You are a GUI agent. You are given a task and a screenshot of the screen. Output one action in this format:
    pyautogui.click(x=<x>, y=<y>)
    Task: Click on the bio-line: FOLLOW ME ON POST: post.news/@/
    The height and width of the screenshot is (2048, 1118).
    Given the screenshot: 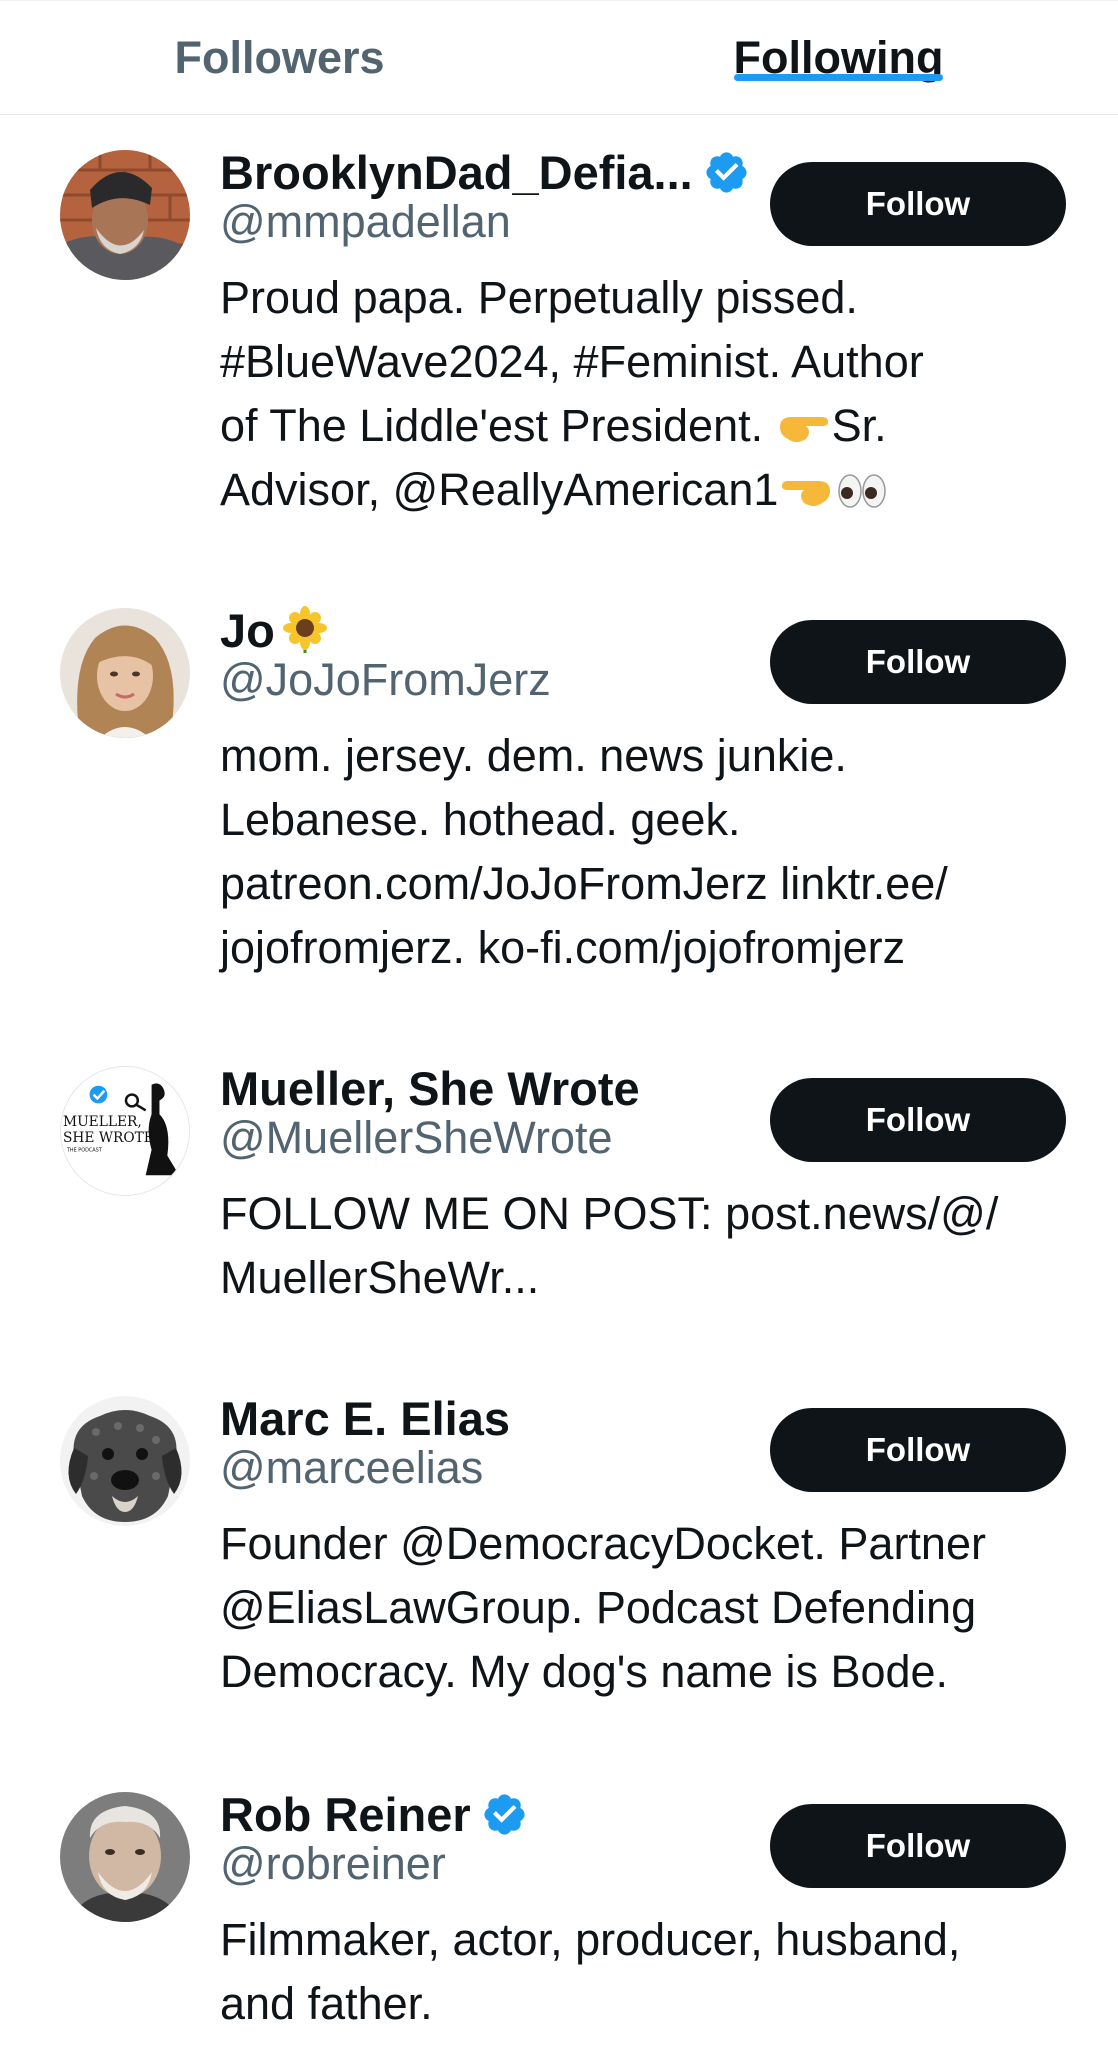 What is the action you would take?
    pyautogui.click(x=609, y=1213)
    